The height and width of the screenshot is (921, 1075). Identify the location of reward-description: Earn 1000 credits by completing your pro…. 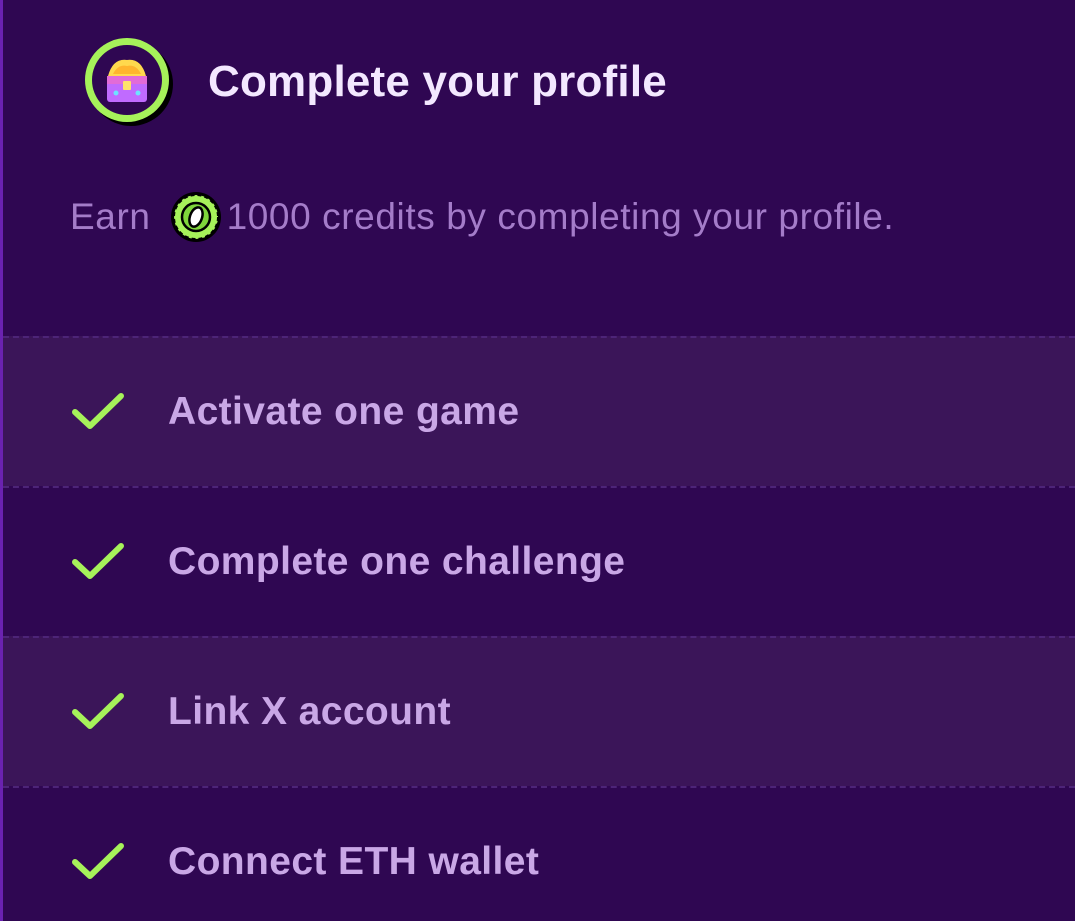
(482, 217).